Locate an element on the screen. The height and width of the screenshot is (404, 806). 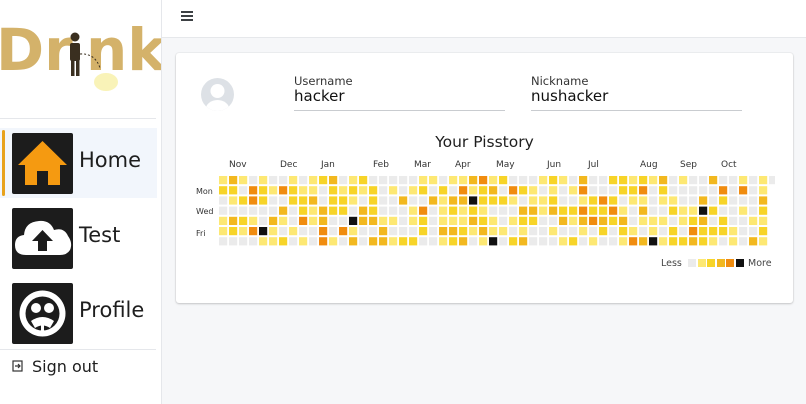
sidebar-item-home: Home is located at coordinates (78, 163).